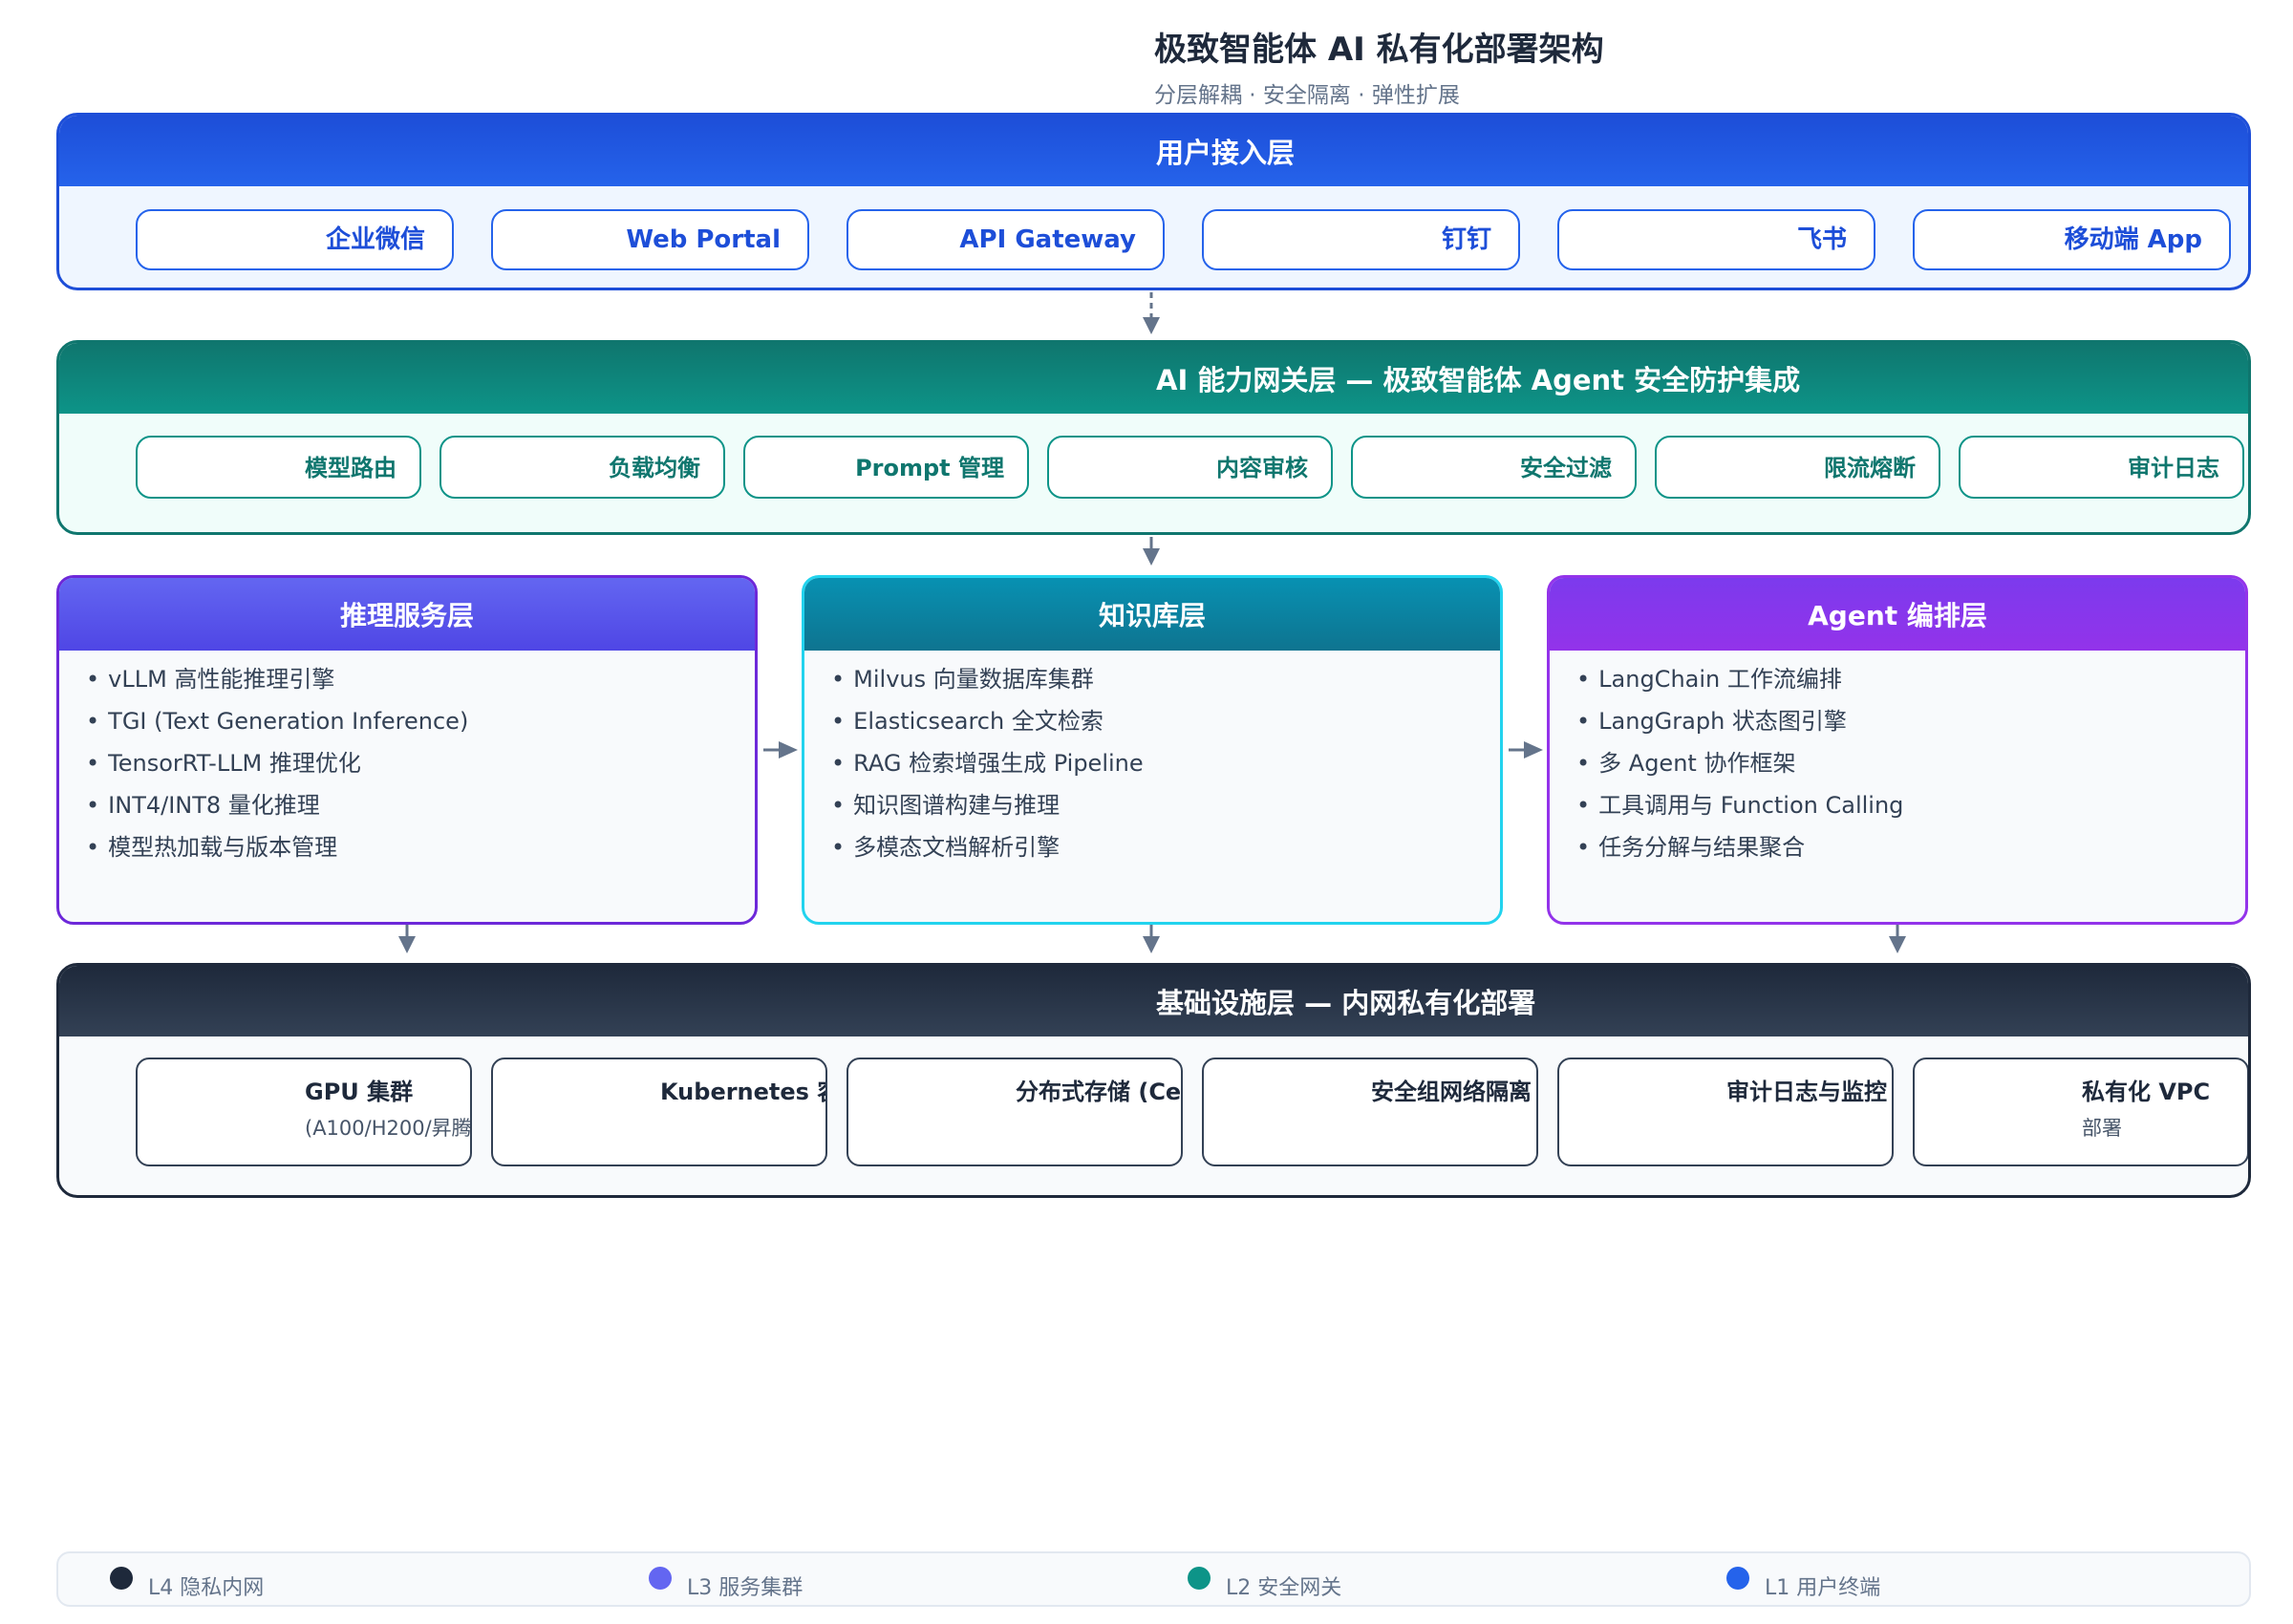 The width and height of the screenshot is (2293, 1624). Describe the element at coordinates (1190, 468) in the screenshot. I see `gateway-item-content-review: 内容审核` at that location.